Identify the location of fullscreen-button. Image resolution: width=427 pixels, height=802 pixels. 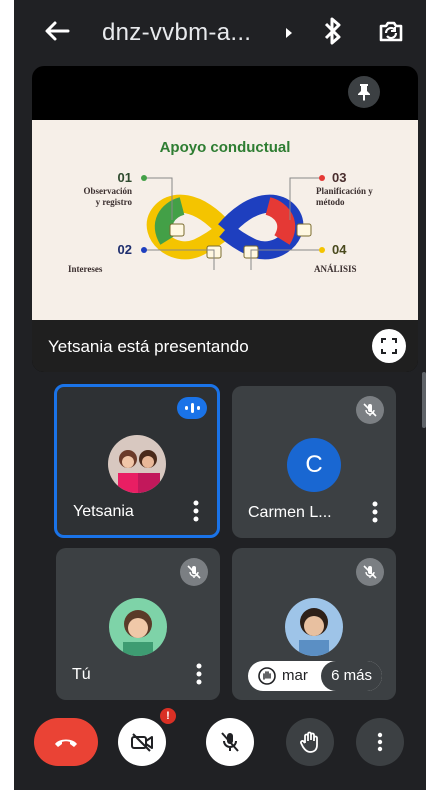
(389, 346).